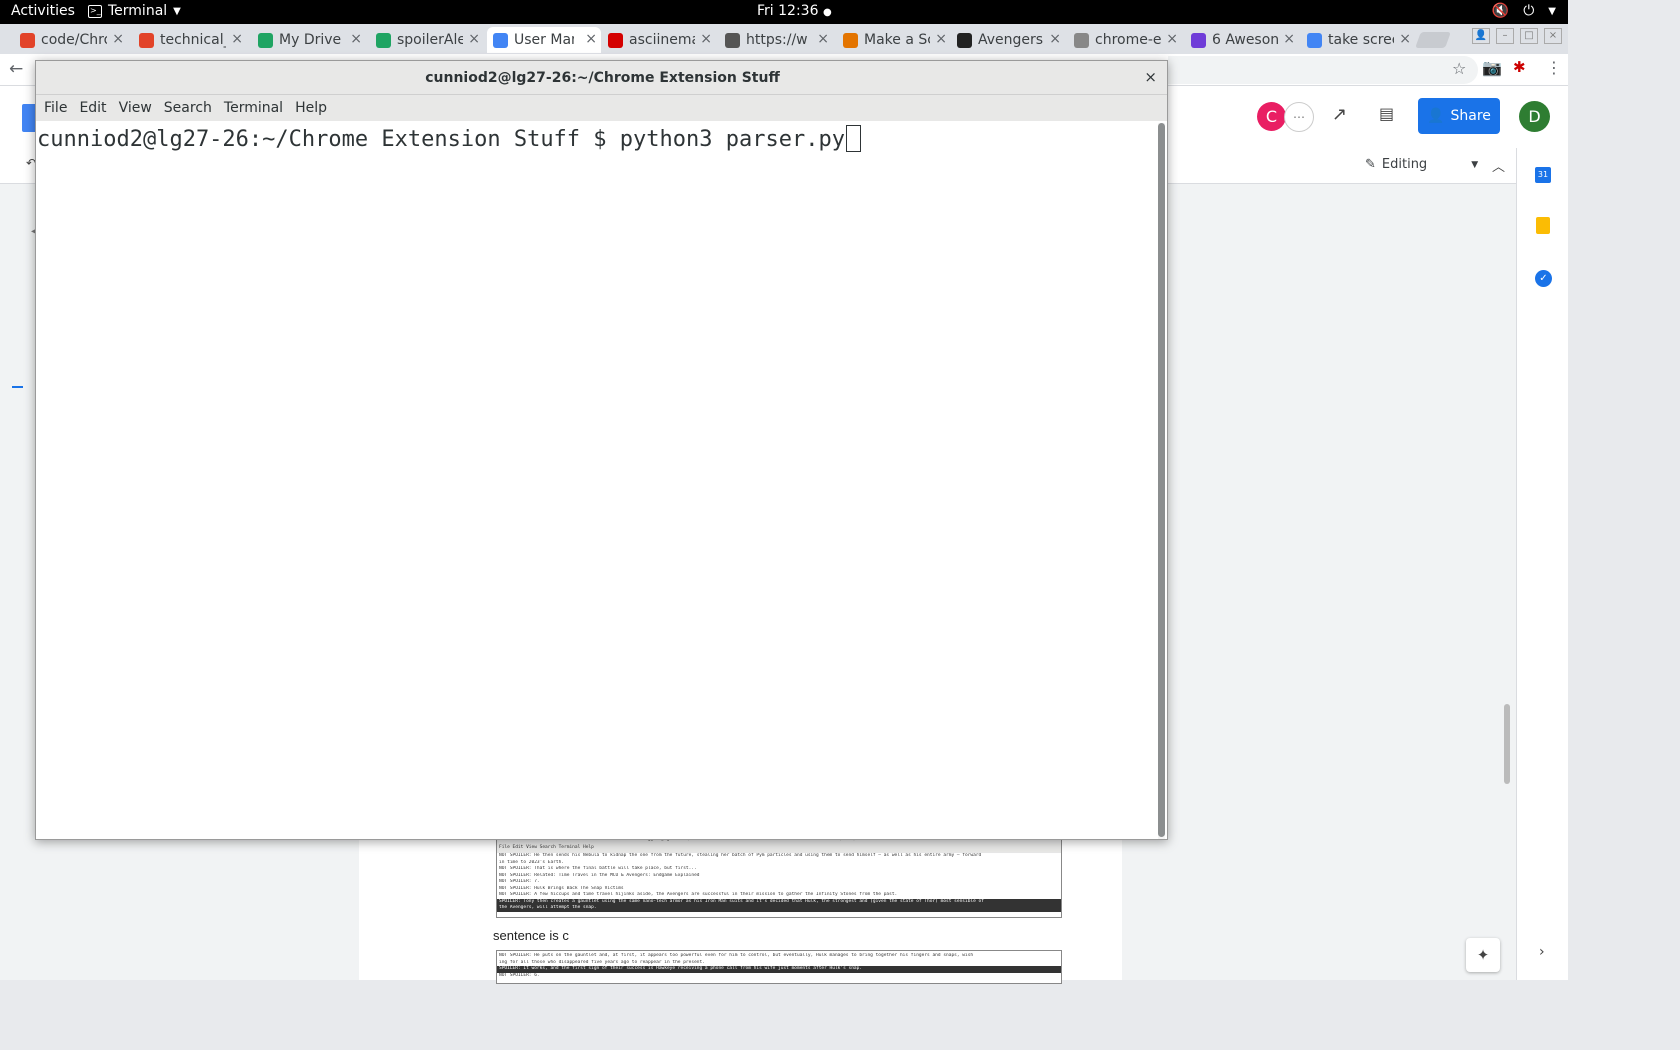 The image size is (1680, 1050). Describe the element at coordinates (16, 69) in the screenshot. I see `back-arrow-icon: ←` at that location.